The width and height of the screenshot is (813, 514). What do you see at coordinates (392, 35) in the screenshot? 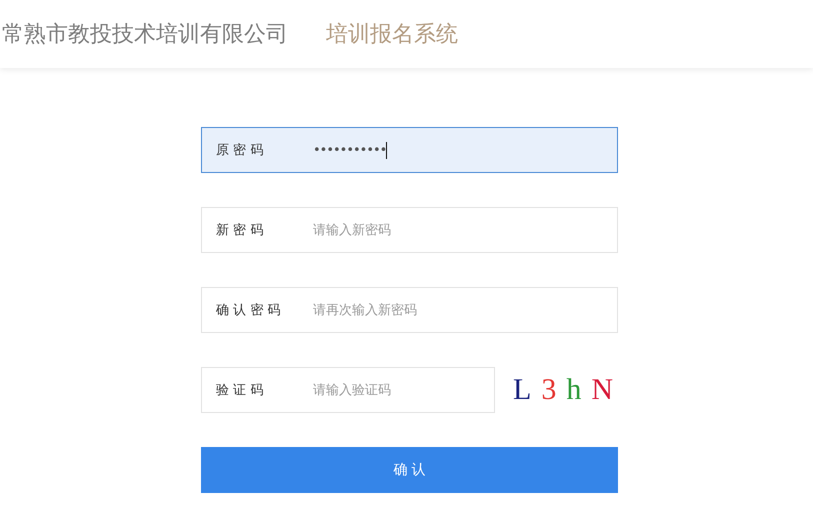
I see `system-title: 培训报名系统` at bounding box center [392, 35].